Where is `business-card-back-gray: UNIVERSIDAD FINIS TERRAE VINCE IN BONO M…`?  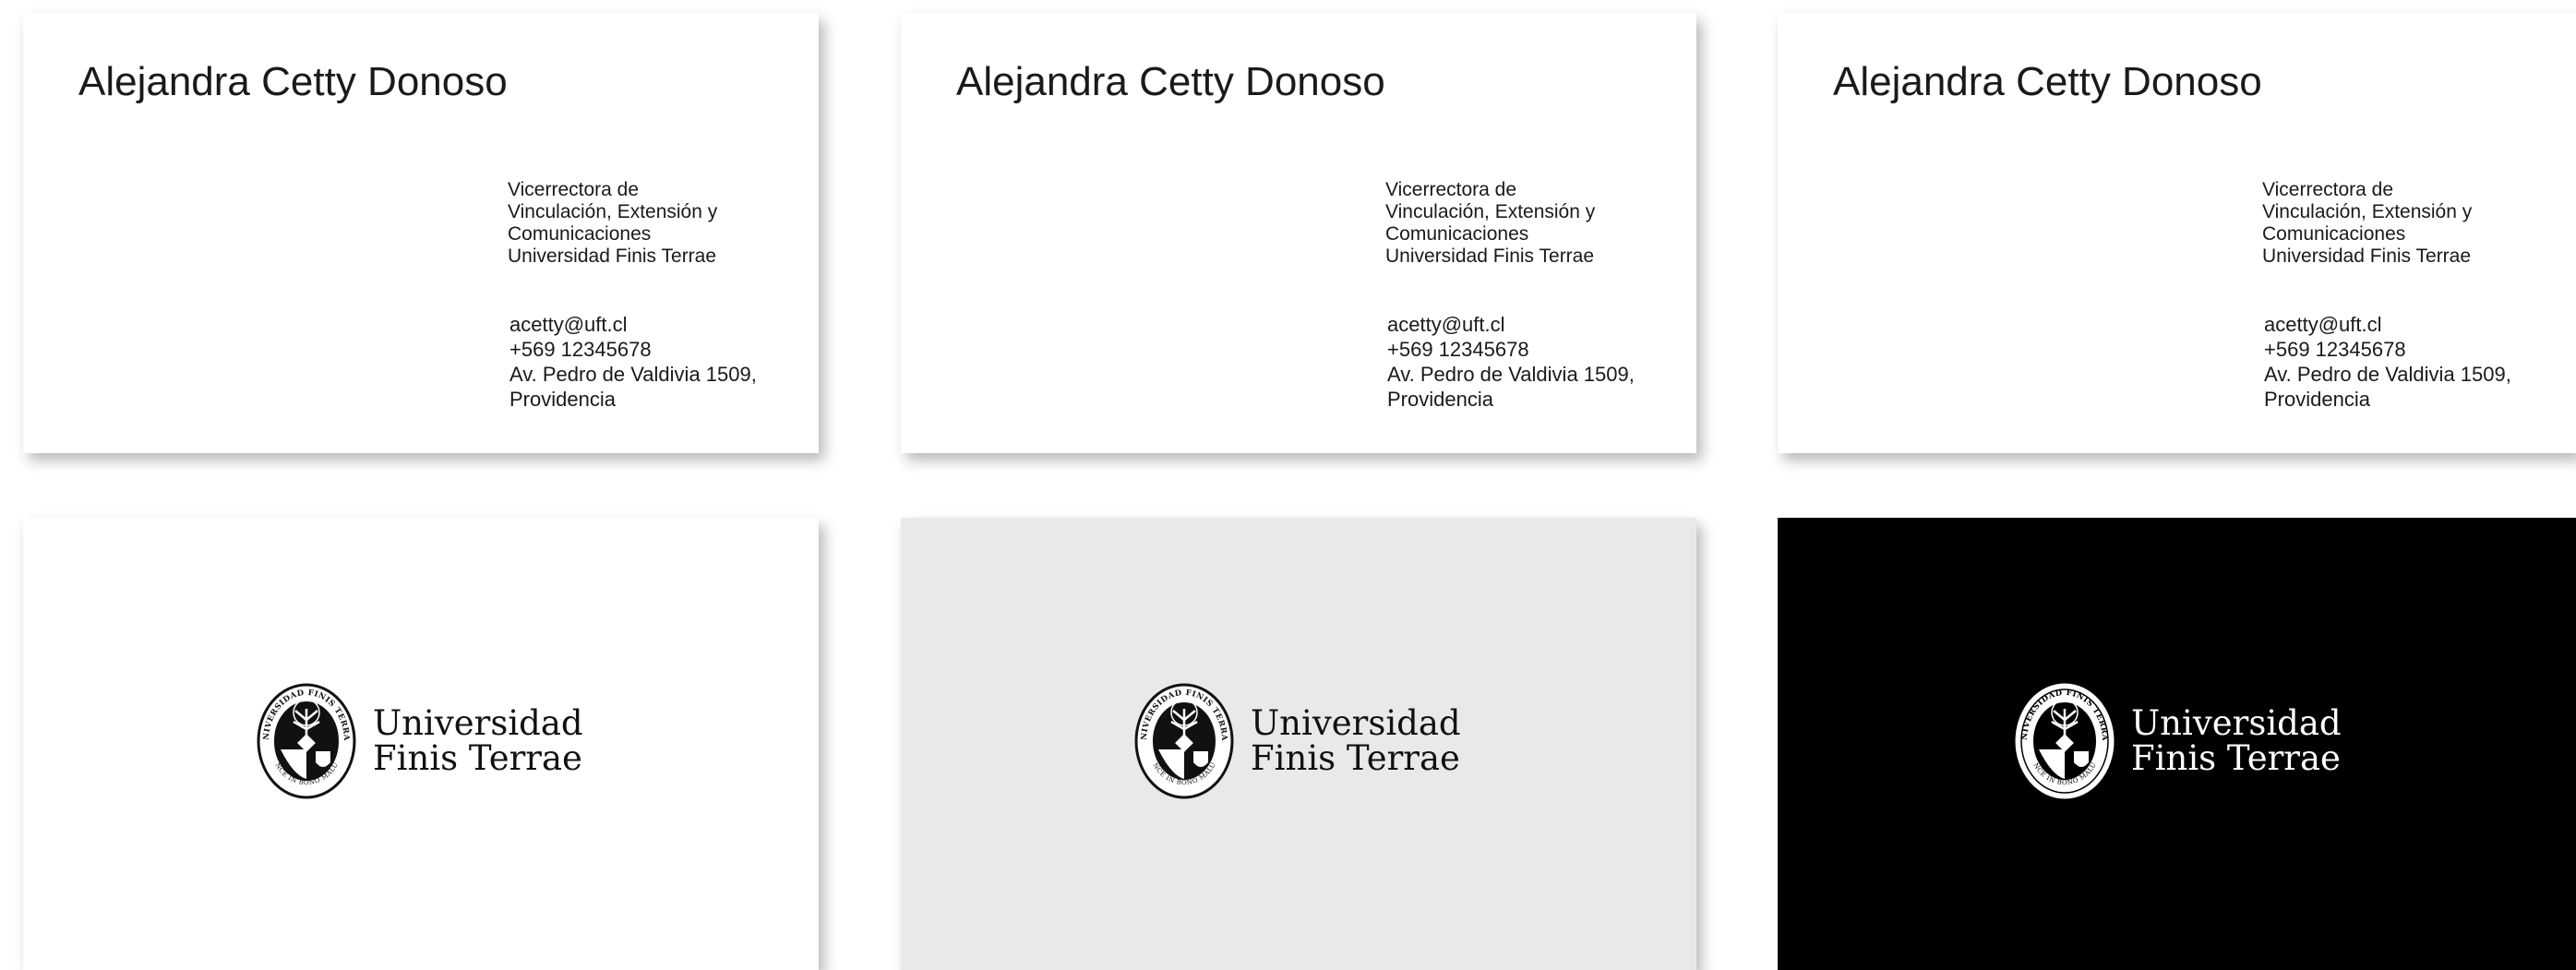 business-card-back-gray: UNIVERSIDAD FINIS TERRAE VINCE IN BONO M… is located at coordinates (1298, 744).